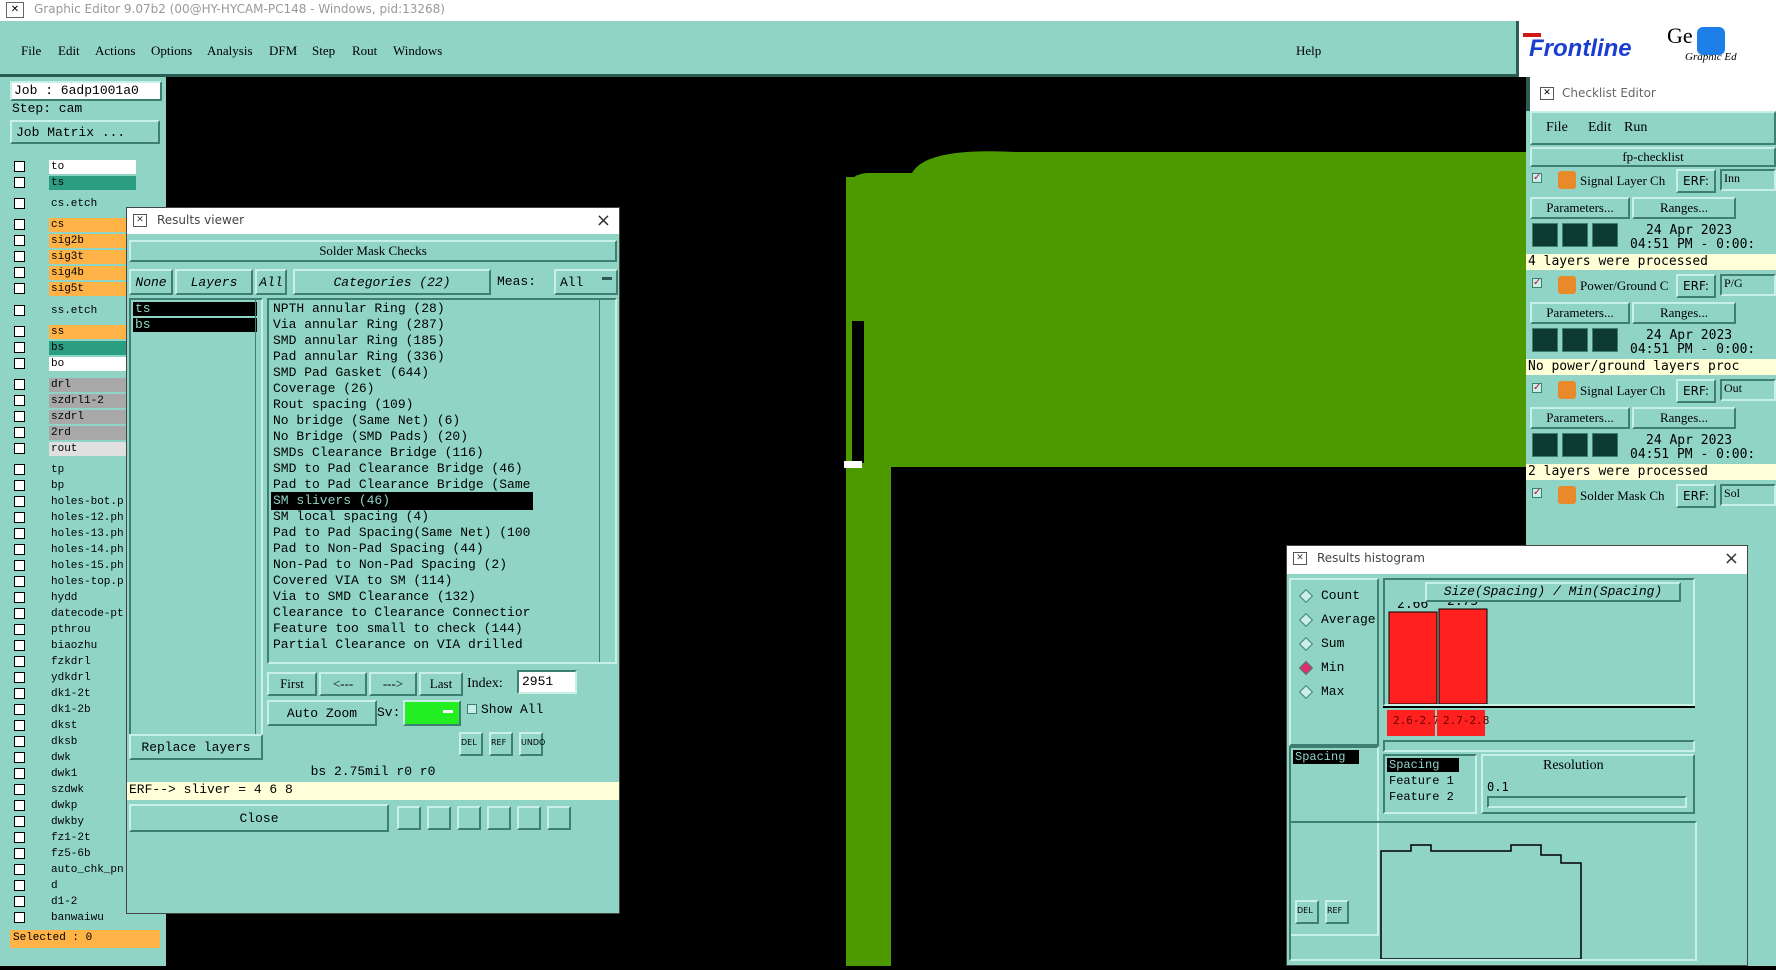 The height and width of the screenshot is (970, 1776). What do you see at coordinates (92, 917) in the screenshot?
I see `layer-name: banwaiwu` at bounding box center [92, 917].